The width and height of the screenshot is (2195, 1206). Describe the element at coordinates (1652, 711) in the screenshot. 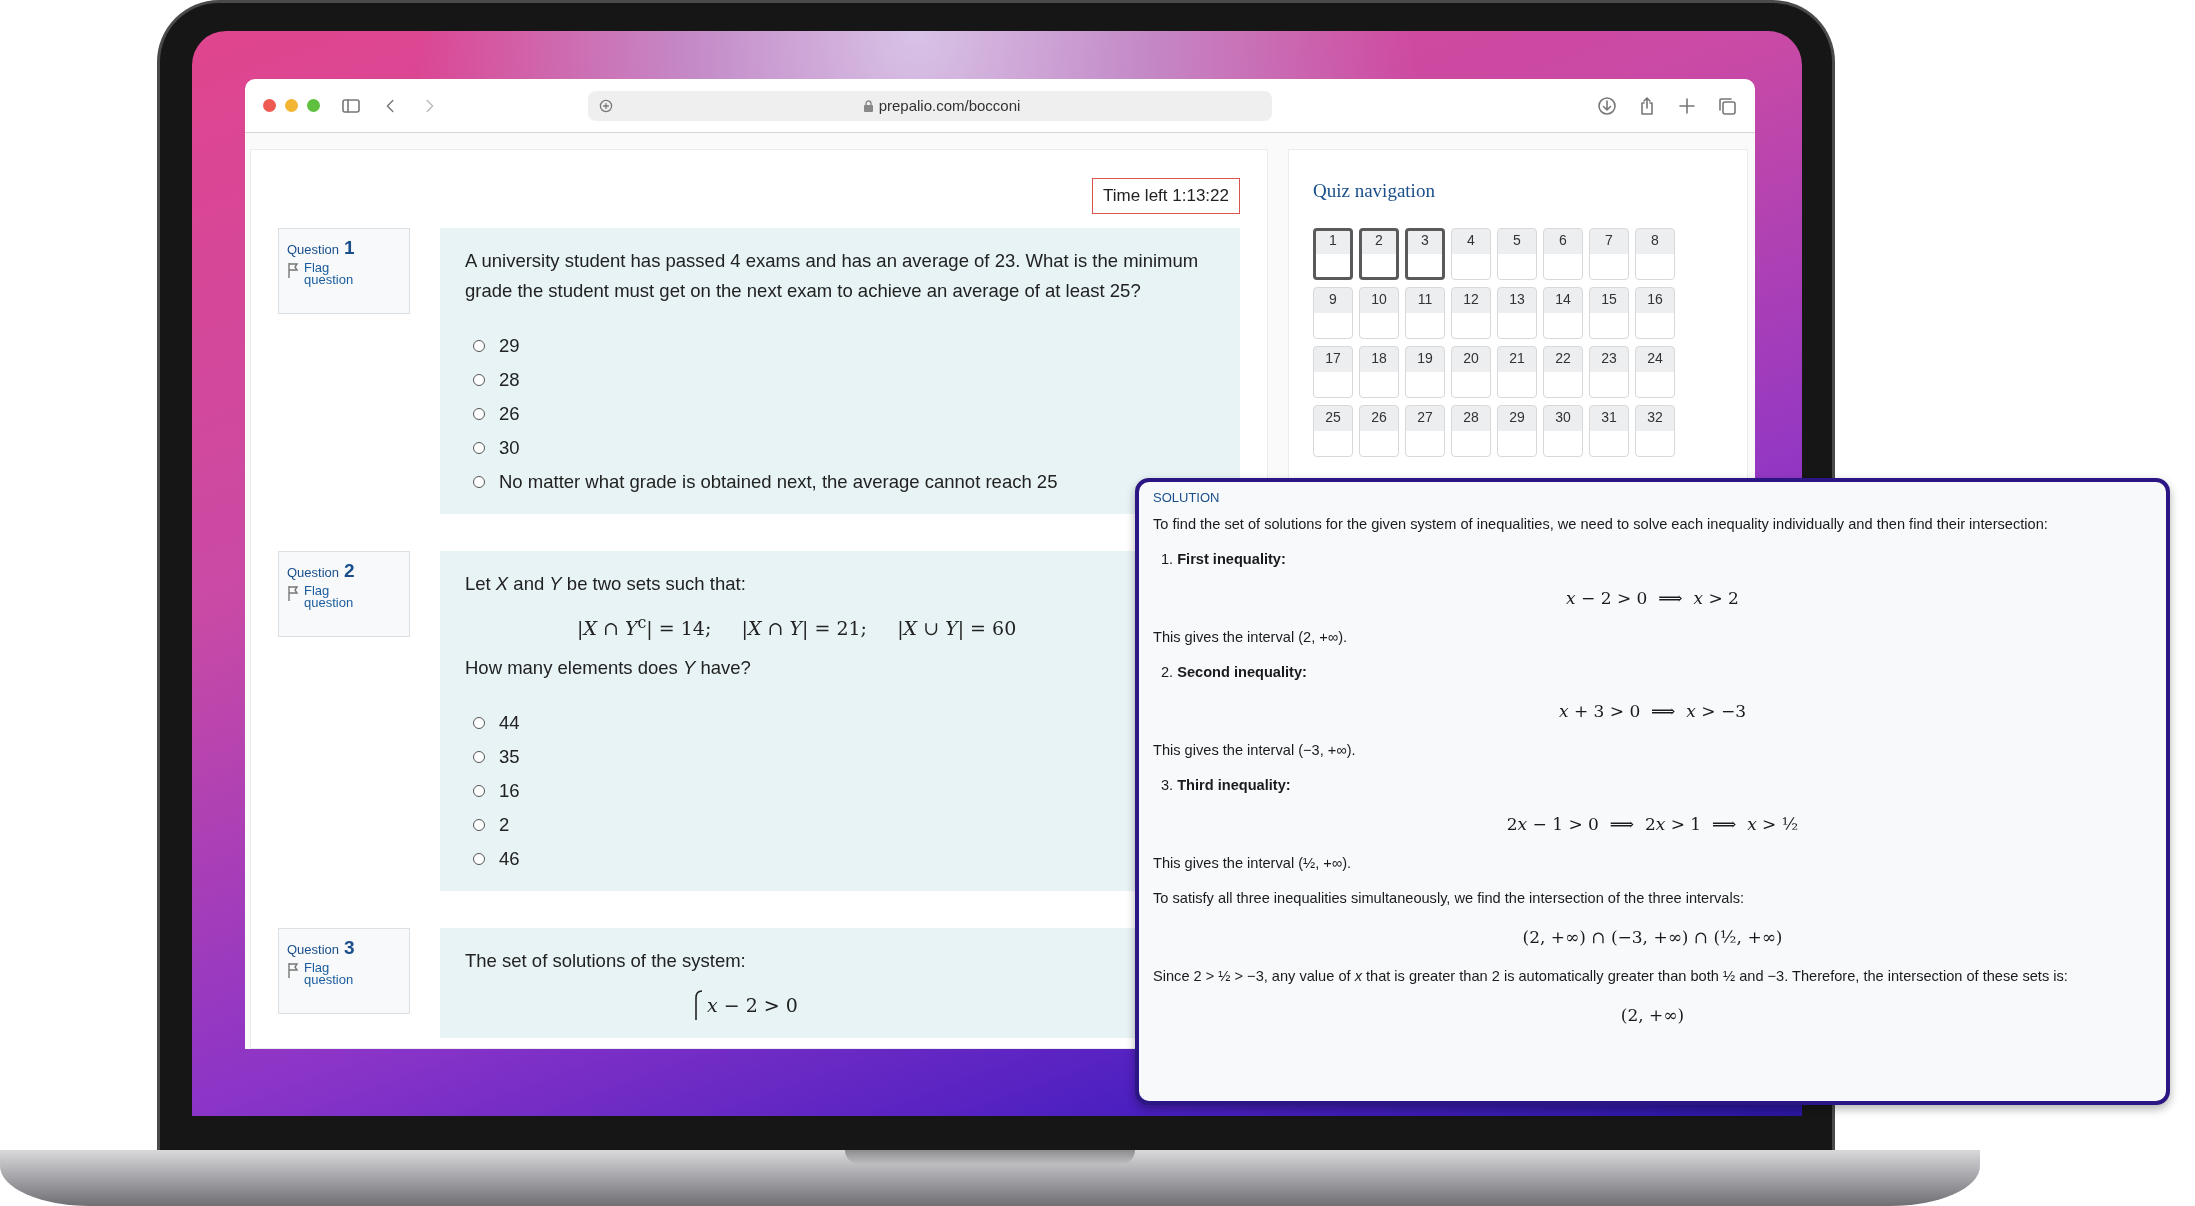

I see `math-formula: 𝑥 + 3 > 0 ⟹ 𝑥 > −3` at that location.